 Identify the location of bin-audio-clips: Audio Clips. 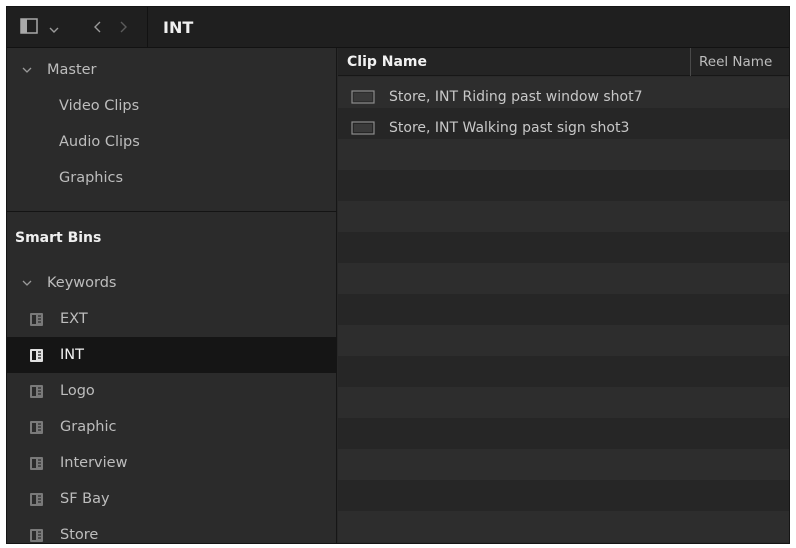
(172, 142).